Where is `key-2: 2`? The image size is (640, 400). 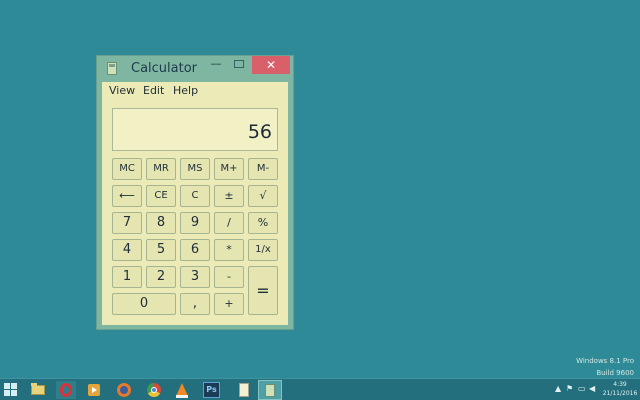 key-2: 2 is located at coordinates (161, 277).